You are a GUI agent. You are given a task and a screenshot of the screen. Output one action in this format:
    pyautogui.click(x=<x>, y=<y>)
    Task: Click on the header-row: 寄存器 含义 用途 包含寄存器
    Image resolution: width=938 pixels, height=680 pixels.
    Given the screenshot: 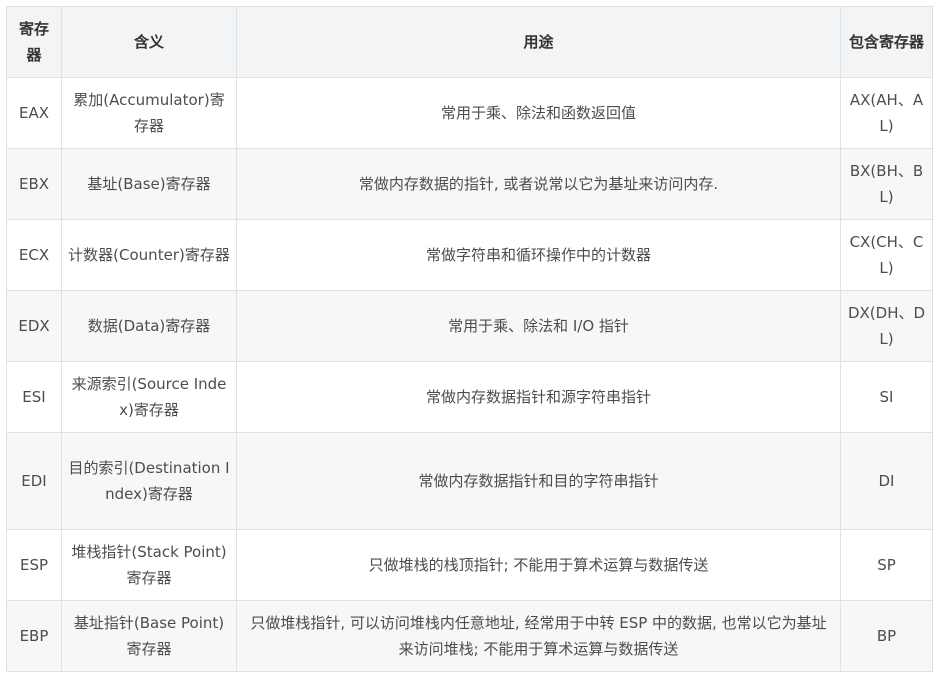 What is the action you would take?
    pyautogui.click(x=469, y=42)
    